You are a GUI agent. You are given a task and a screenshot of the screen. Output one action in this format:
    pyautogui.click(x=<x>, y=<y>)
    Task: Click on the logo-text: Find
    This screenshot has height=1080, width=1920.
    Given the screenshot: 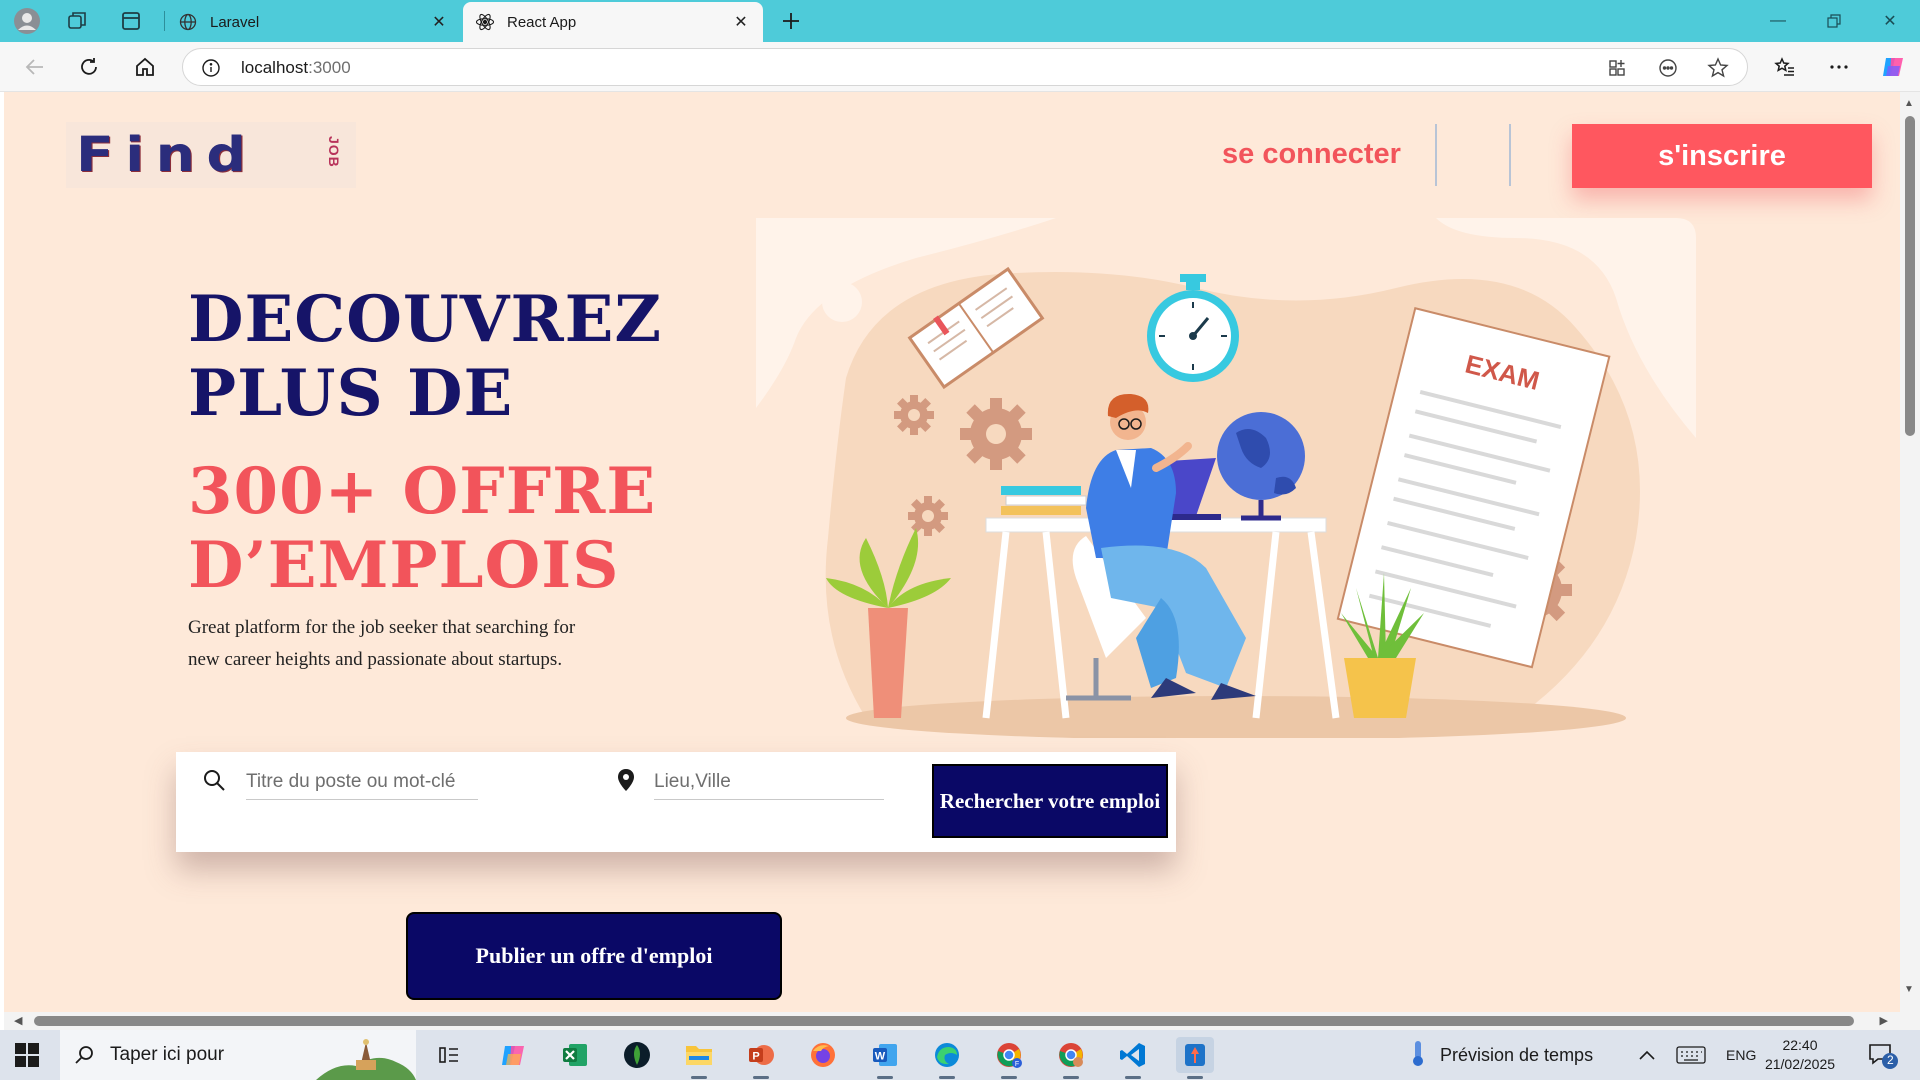 What is the action you would take?
    pyautogui.click(x=167, y=155)
    